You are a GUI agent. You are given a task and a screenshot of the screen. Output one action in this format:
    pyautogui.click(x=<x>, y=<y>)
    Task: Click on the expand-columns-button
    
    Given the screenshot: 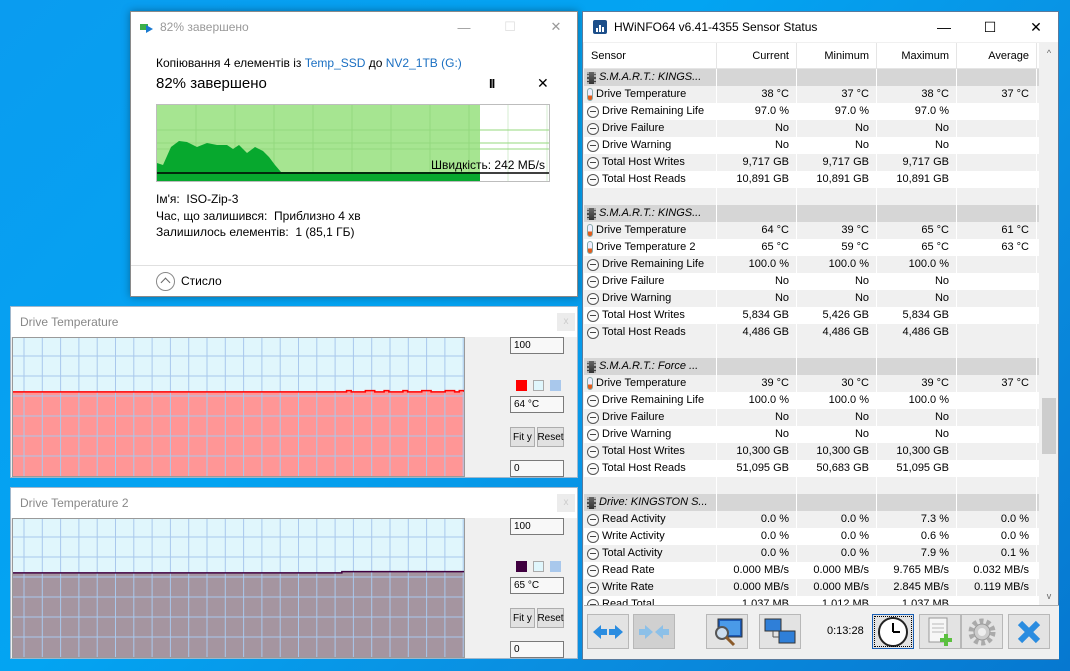 What is the action you would take?
    pyautogui.click(x=608, y=631)
    